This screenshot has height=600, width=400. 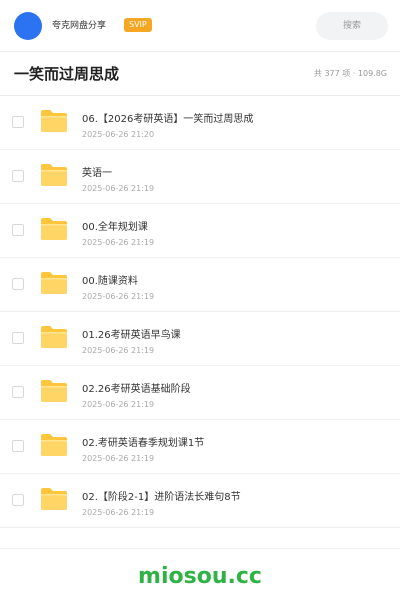 I want to click on list-item: 02.26考研英语基础阶段 2025-06-26 21:19, so click(x=200, y=393).